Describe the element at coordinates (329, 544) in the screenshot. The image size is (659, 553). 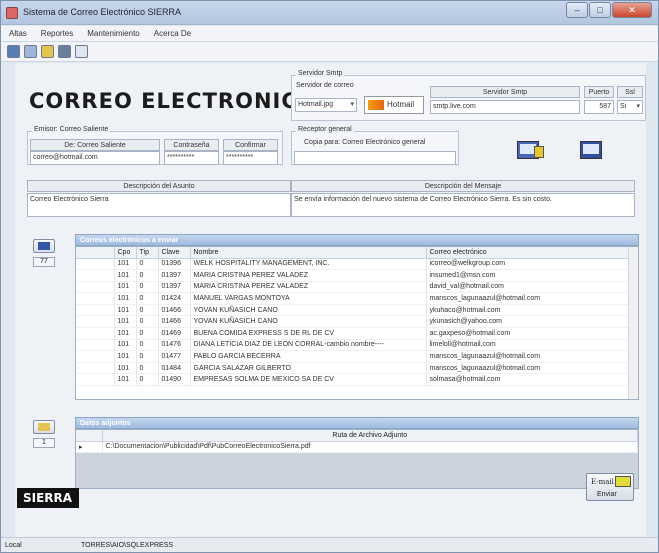
I see `status-bar: Local TORRES\AIO\SQLEXPRESS` at that location.